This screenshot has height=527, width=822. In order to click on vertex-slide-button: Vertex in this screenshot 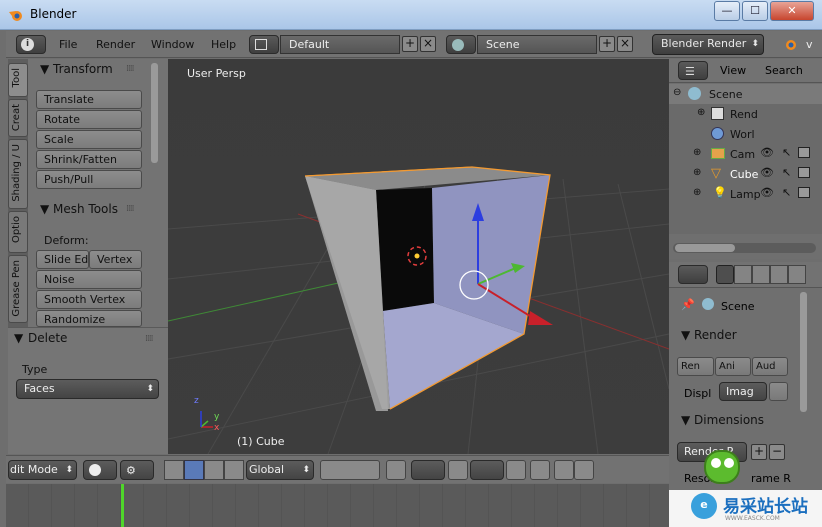, I will do `click(115, 259)`.